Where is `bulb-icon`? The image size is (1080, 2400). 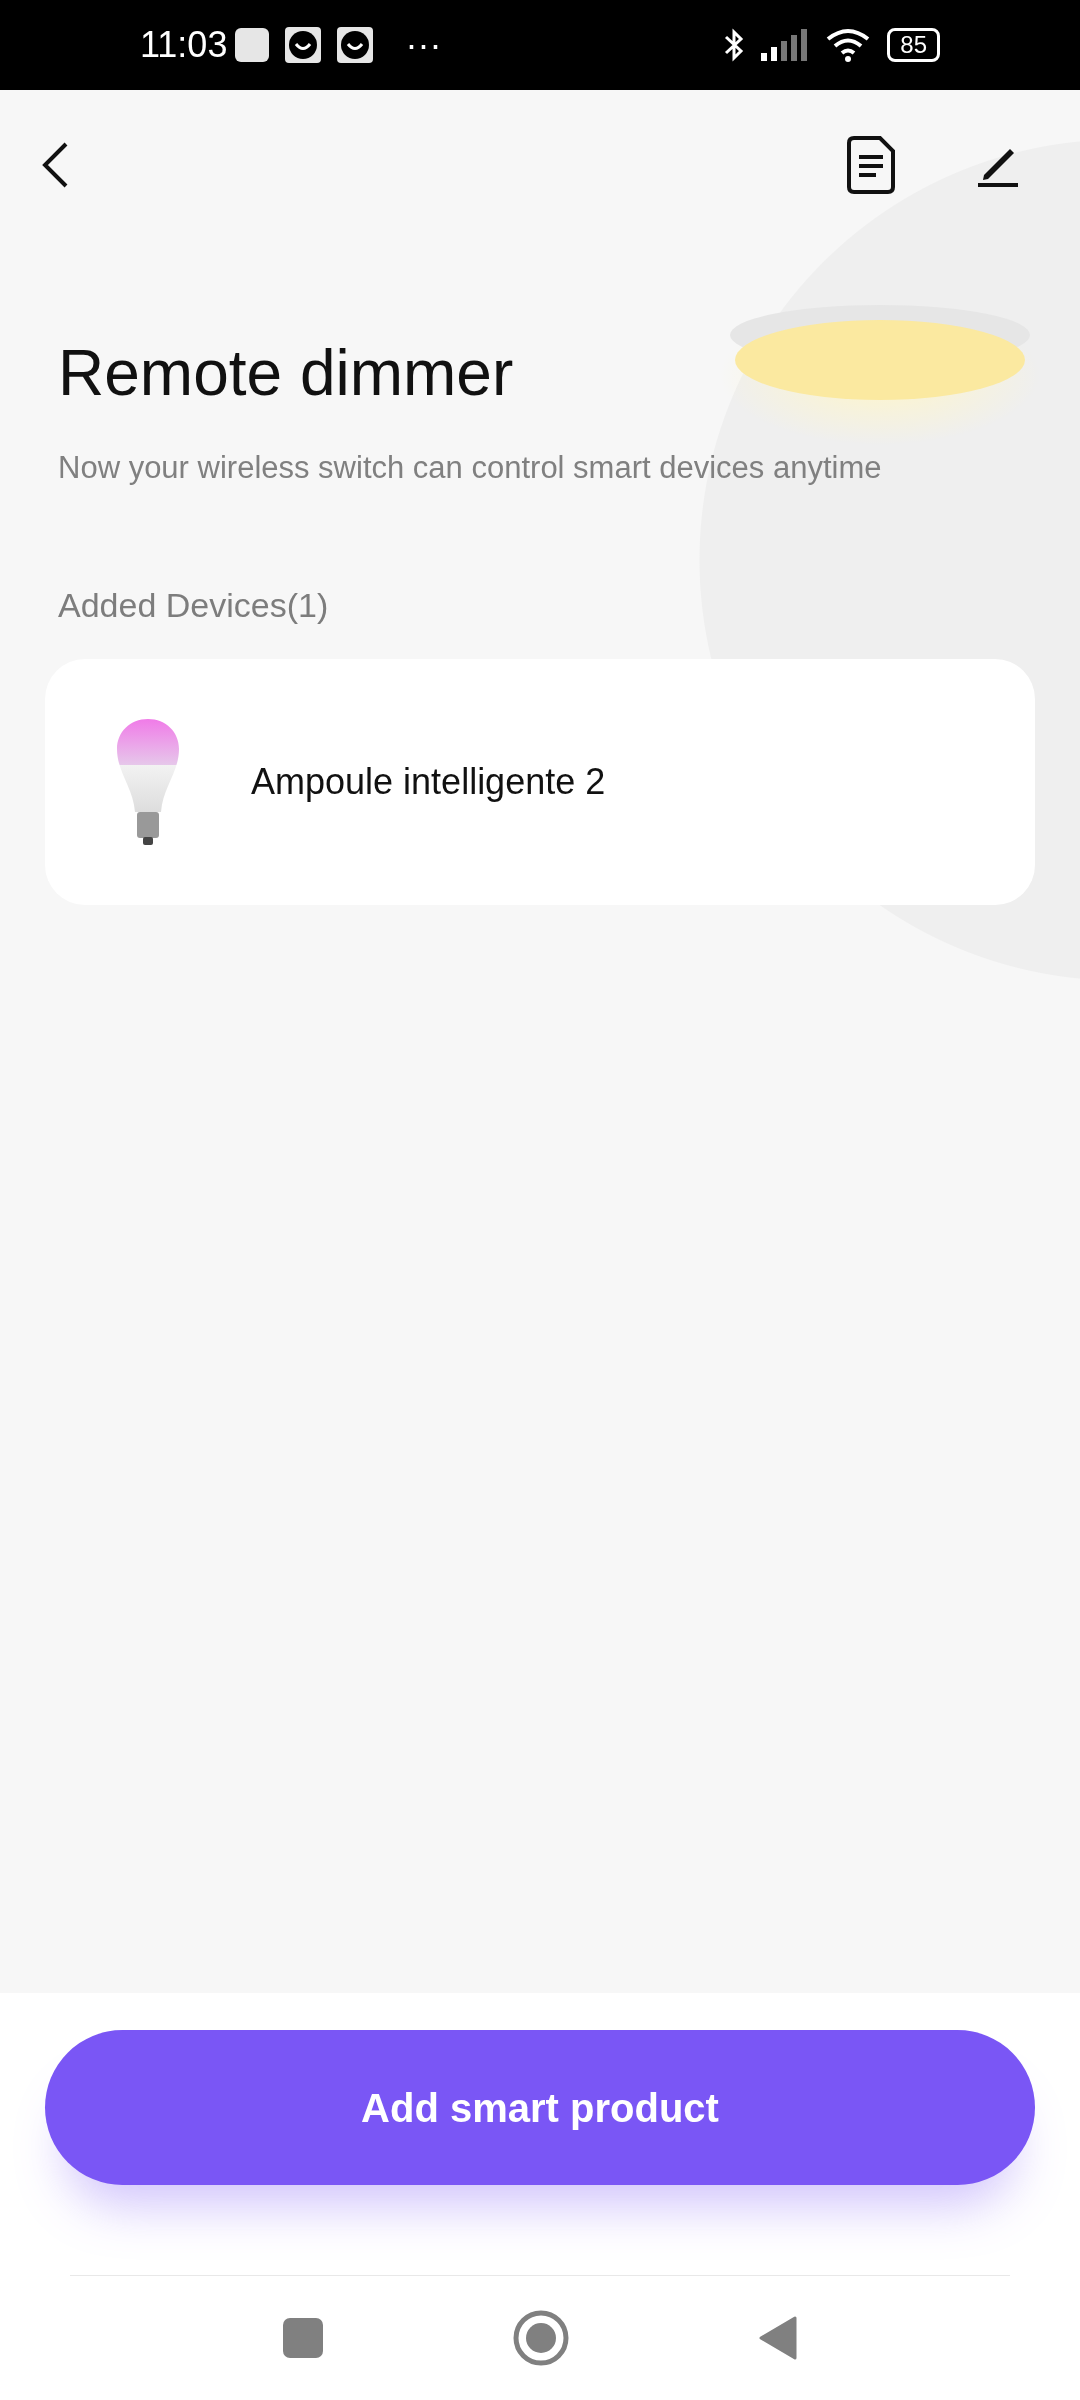 bulb-icon is located at coordinates (148, 781).